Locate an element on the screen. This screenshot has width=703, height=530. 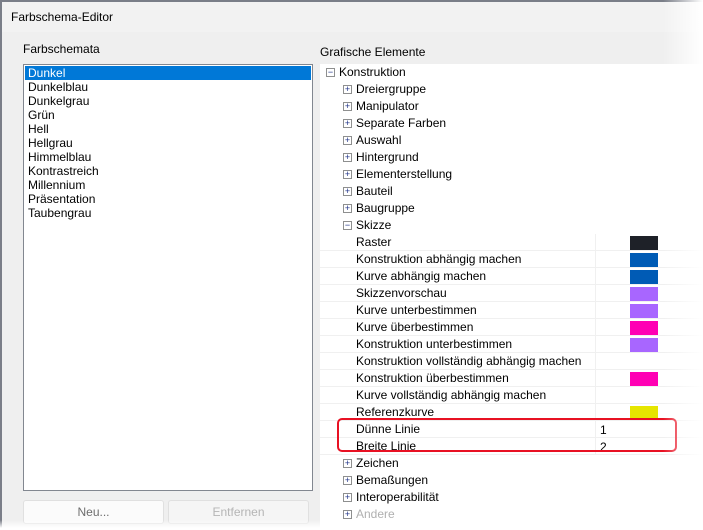
scheme-item: Himmelblau is located at coordinates (168, 157).